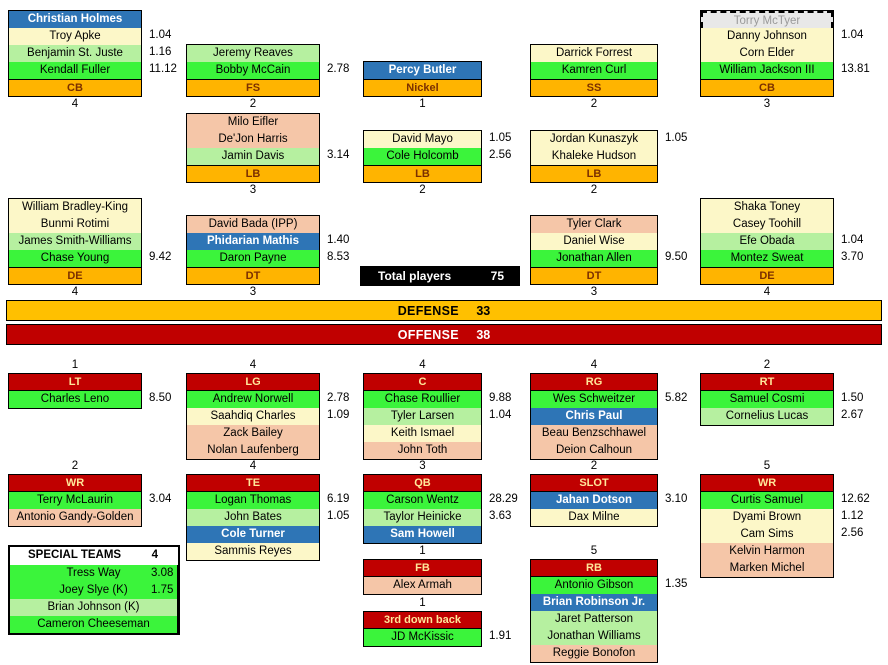 The height and width of the screenshot is (665, 888). I want to click on player-row: Samuel Cosmi, so click(767, 399).